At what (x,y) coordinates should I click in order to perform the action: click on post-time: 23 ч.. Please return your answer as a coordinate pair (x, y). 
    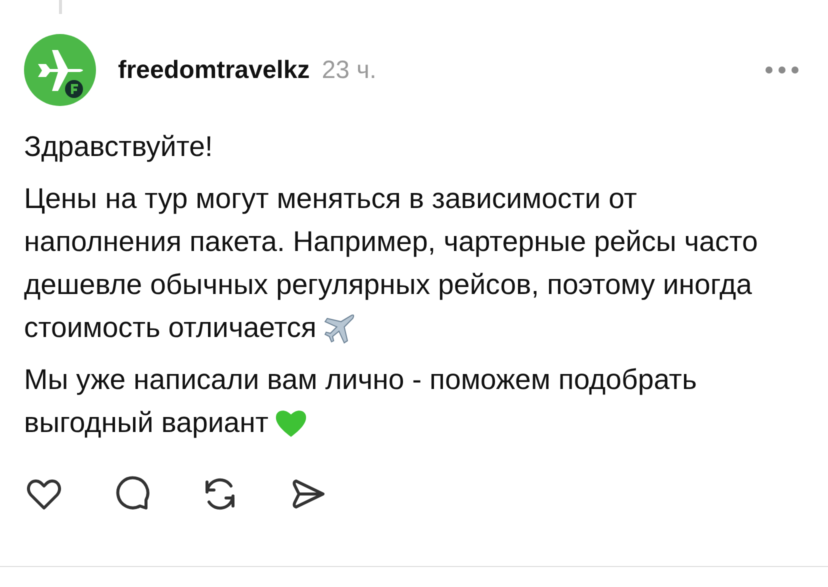
    Looking at the image, I should click on (349, 70).